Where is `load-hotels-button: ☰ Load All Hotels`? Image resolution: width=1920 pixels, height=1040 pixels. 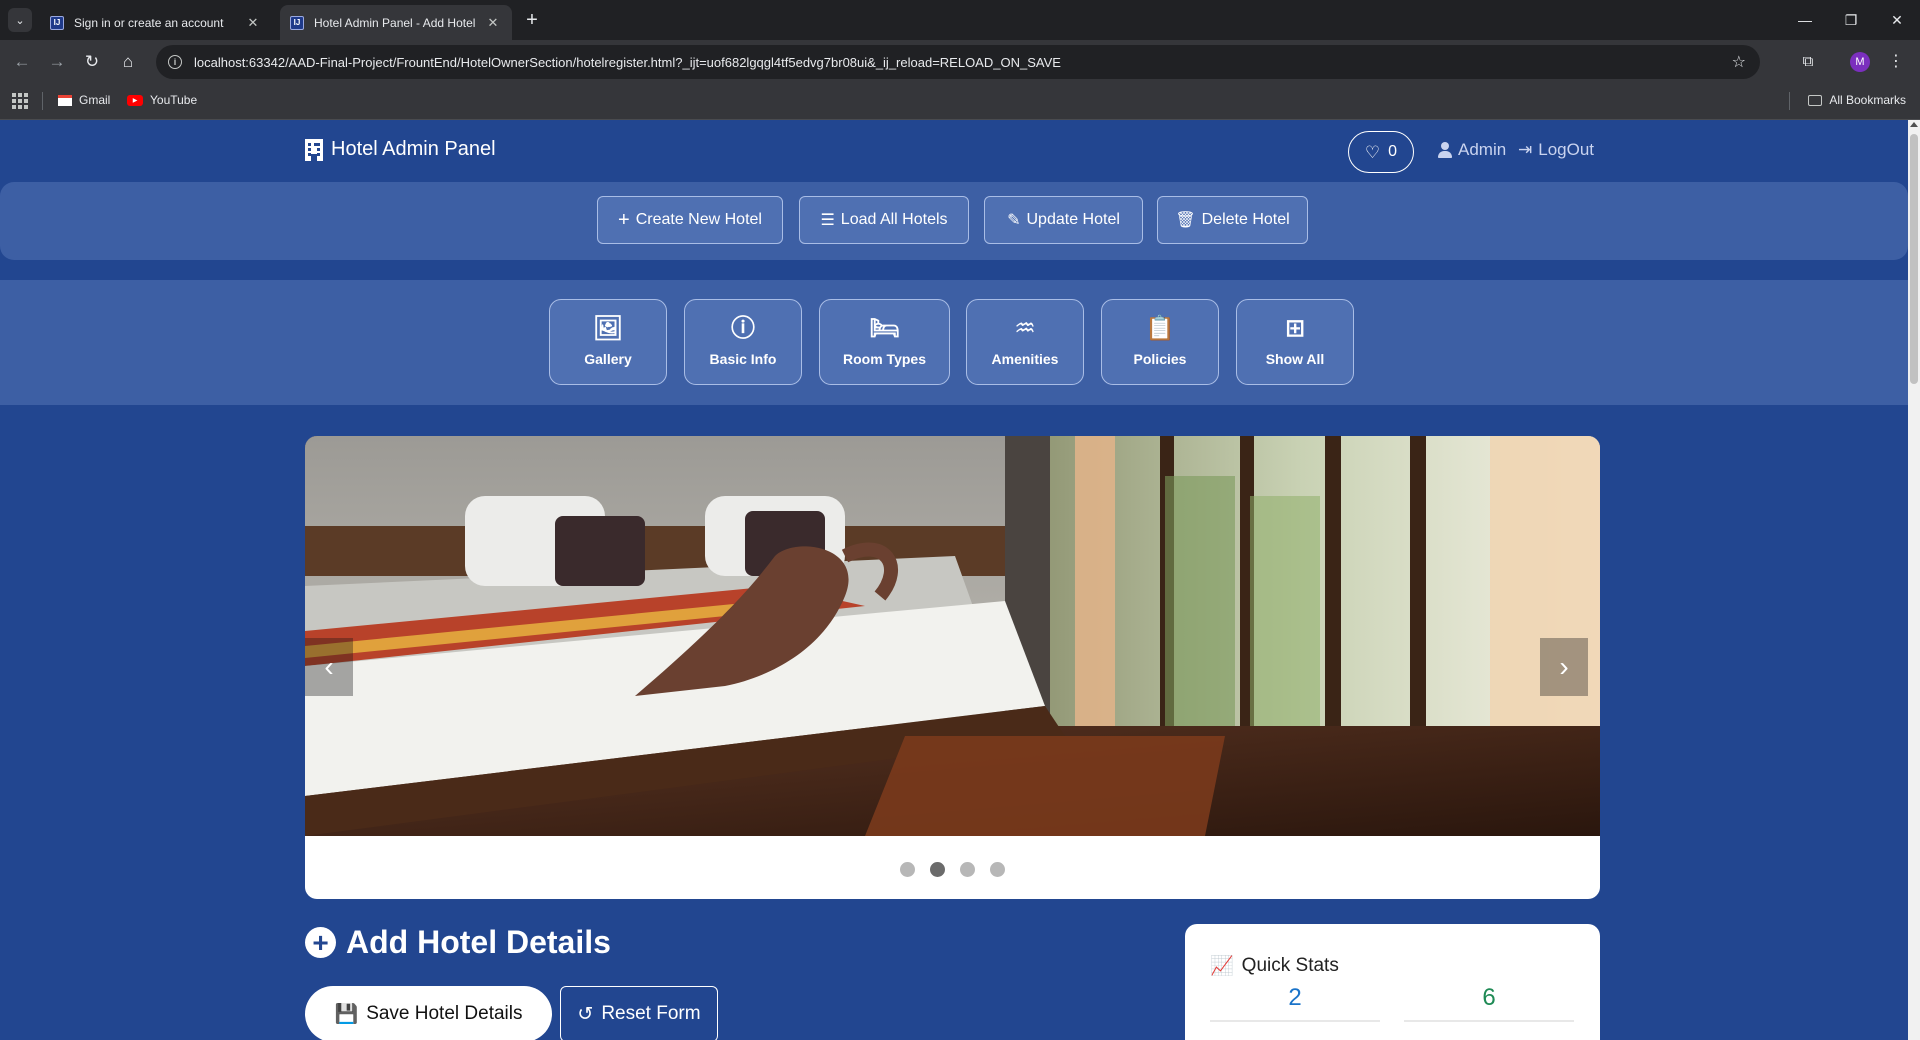
load-hotels-button: ☰ Load All Hotels is located at coordinates (884, 220).